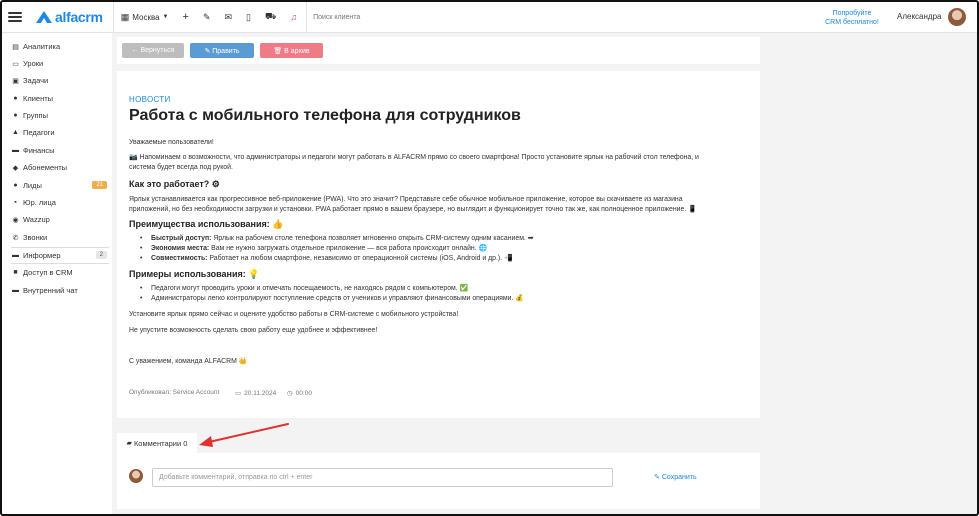  Describe the element at coordinates (15, 272) in the screenshot. I see `lock-icon: ■` at that location.